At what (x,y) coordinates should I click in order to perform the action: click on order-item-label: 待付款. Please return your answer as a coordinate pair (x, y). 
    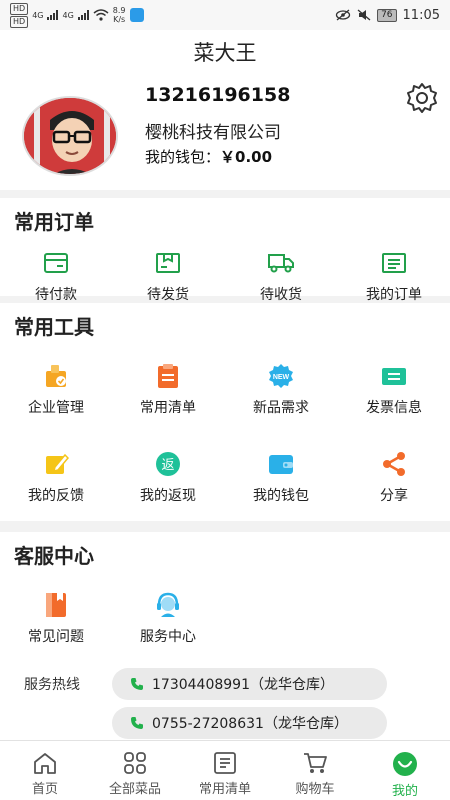
    Looking at the image, I should click on (56, 295).